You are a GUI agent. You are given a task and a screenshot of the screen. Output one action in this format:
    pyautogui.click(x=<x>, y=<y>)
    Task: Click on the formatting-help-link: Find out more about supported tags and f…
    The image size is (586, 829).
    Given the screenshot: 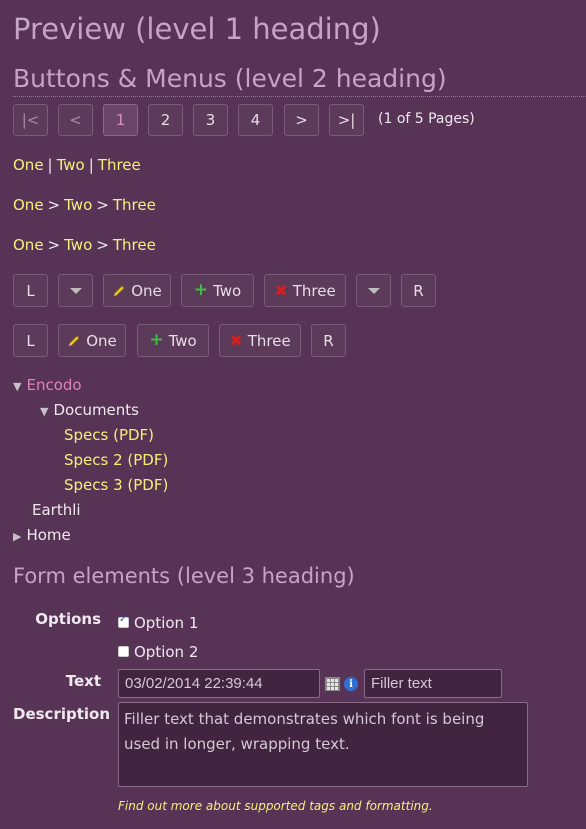 What is the action you would take?
    pyautogui.click(x=275, y=806)
    